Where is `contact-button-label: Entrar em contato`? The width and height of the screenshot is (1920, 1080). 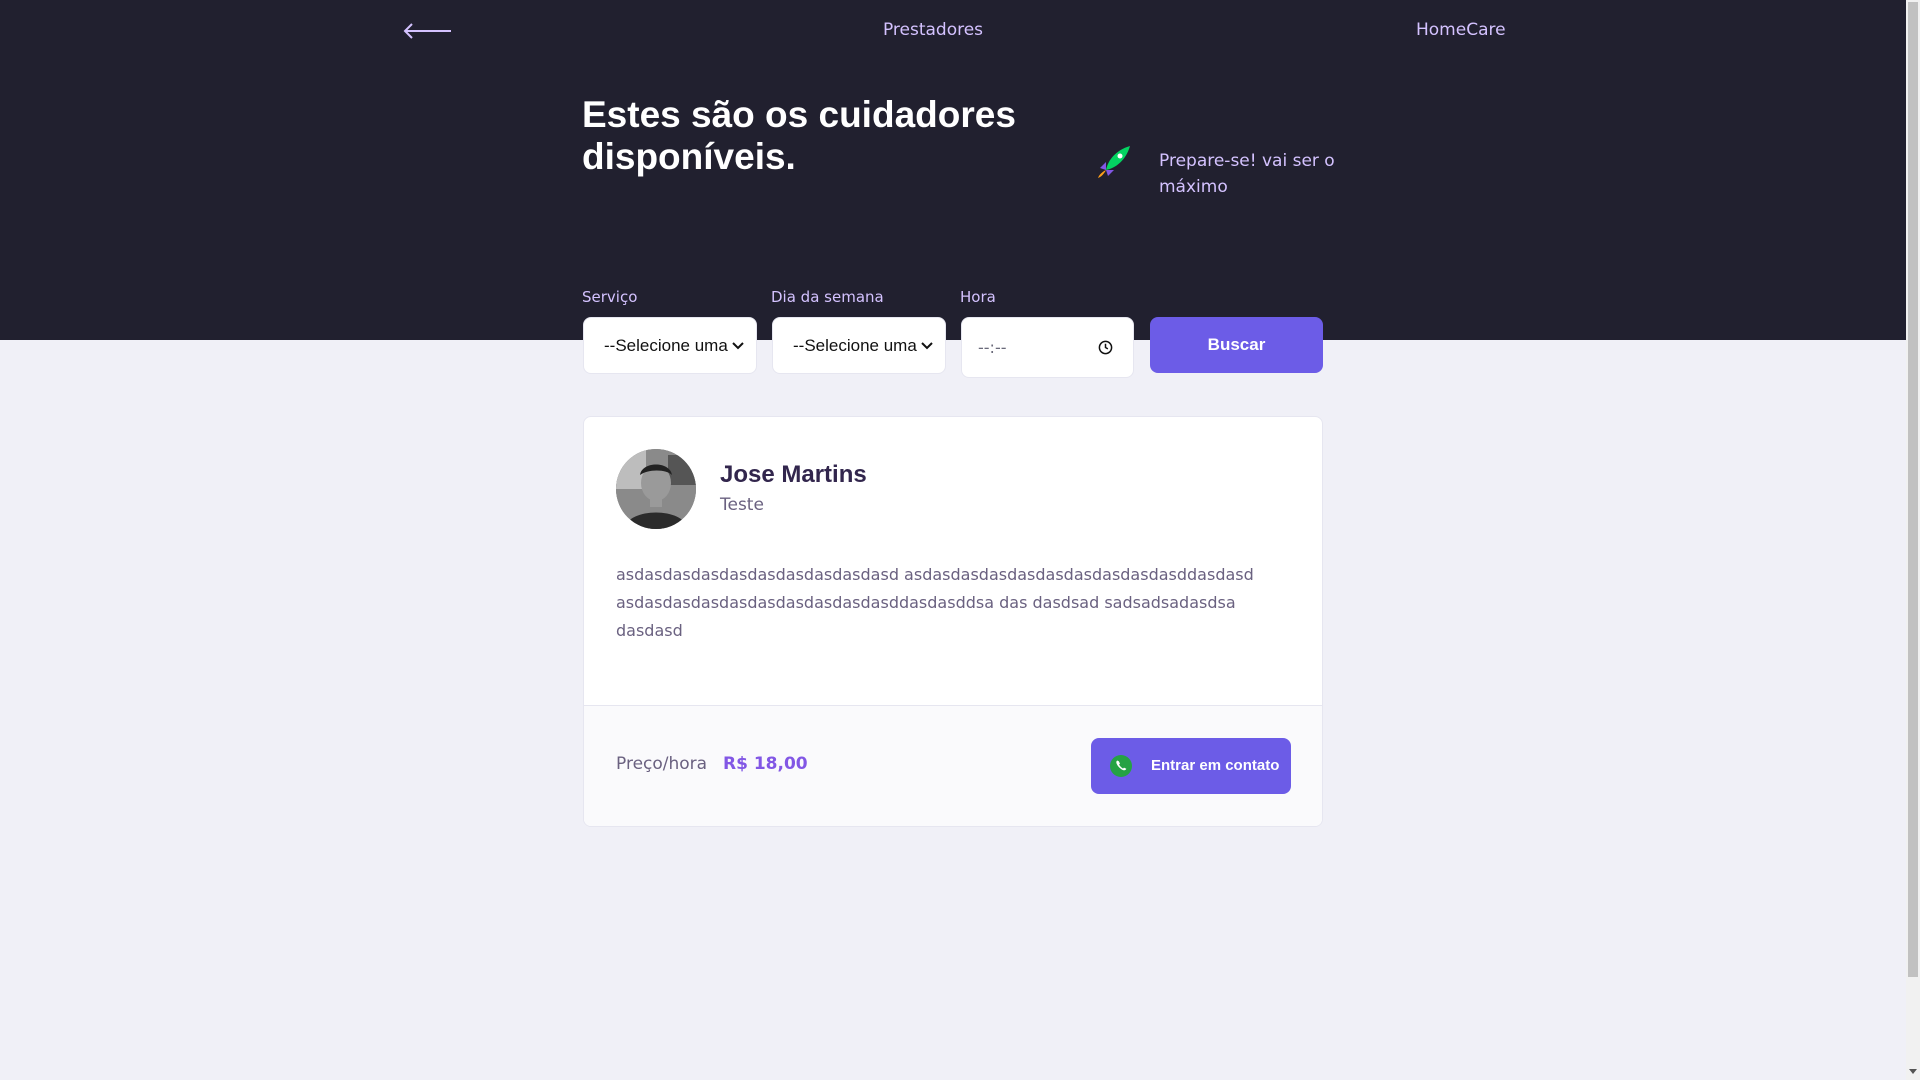
contact-button-label: Entrar em contato is located at coordinates (1215, 765).